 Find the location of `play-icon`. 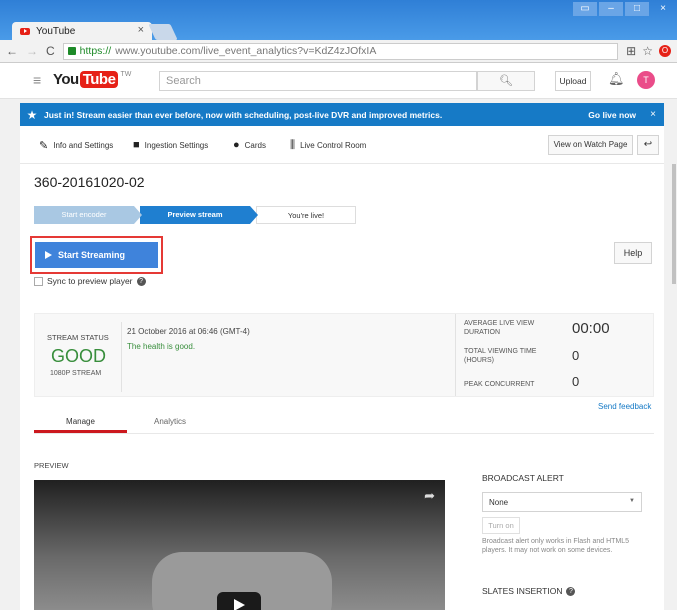

play-icon is located at coordinates (48, 255).